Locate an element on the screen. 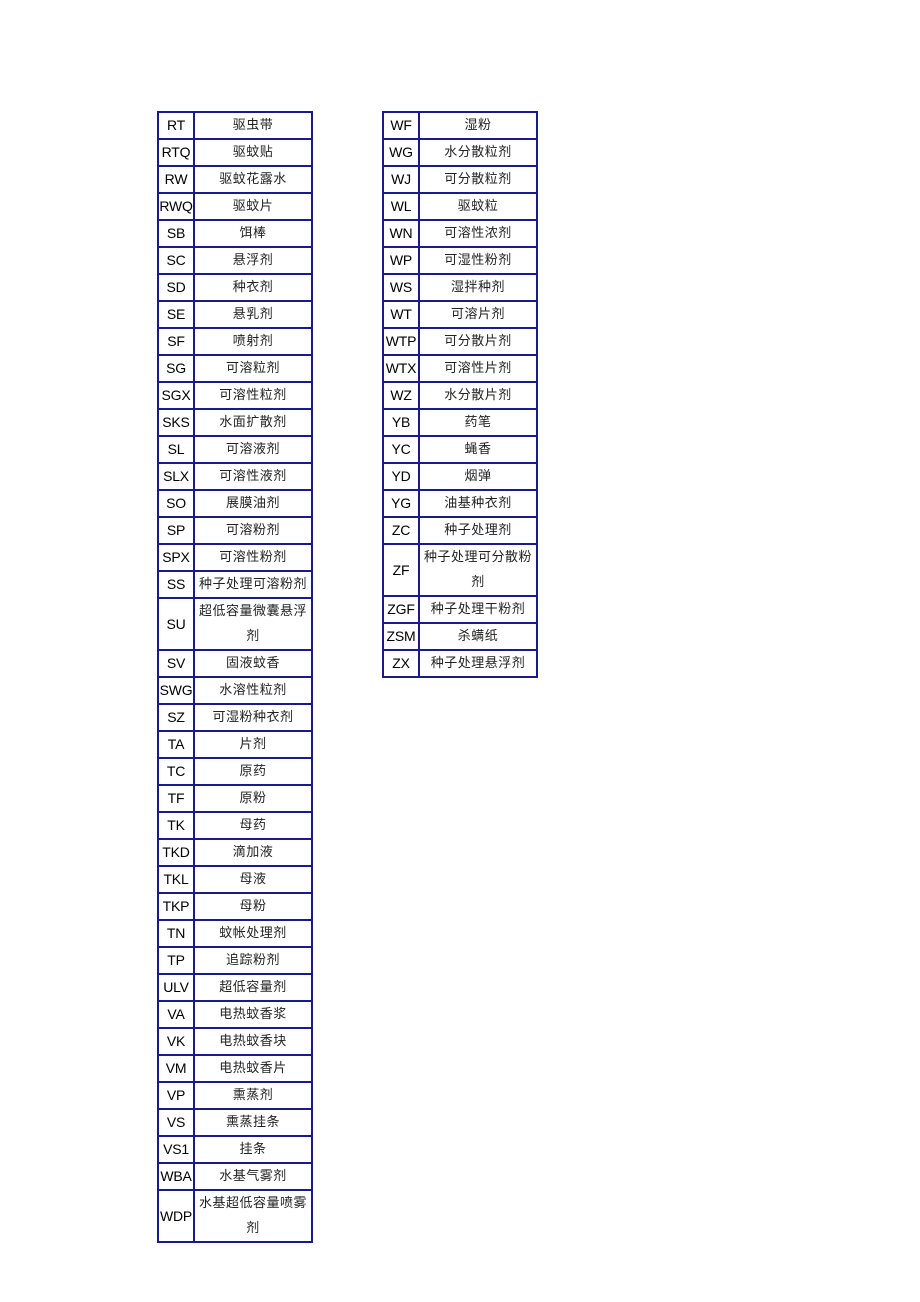 The width and height of the screenshot is (920, 1302). formulation-code-cell: WN is located at coordinates (401, 233).